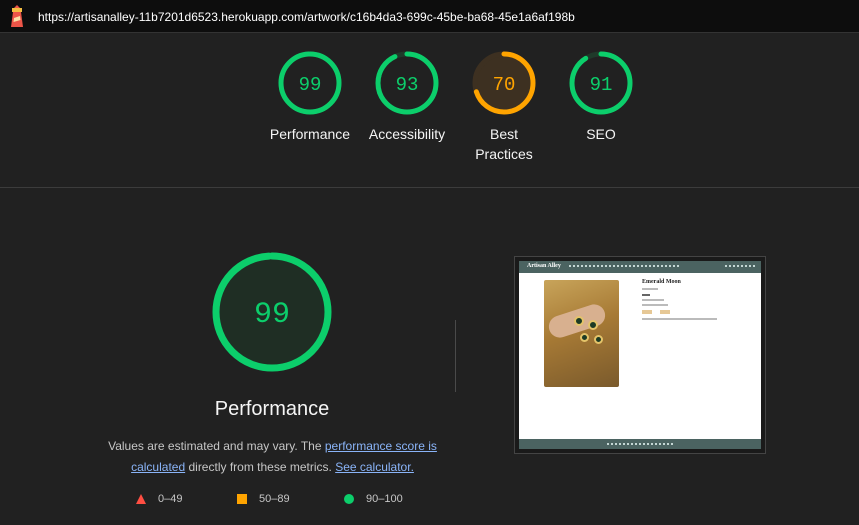  I want to click on screenshot-nav-right, so click(740, 266).